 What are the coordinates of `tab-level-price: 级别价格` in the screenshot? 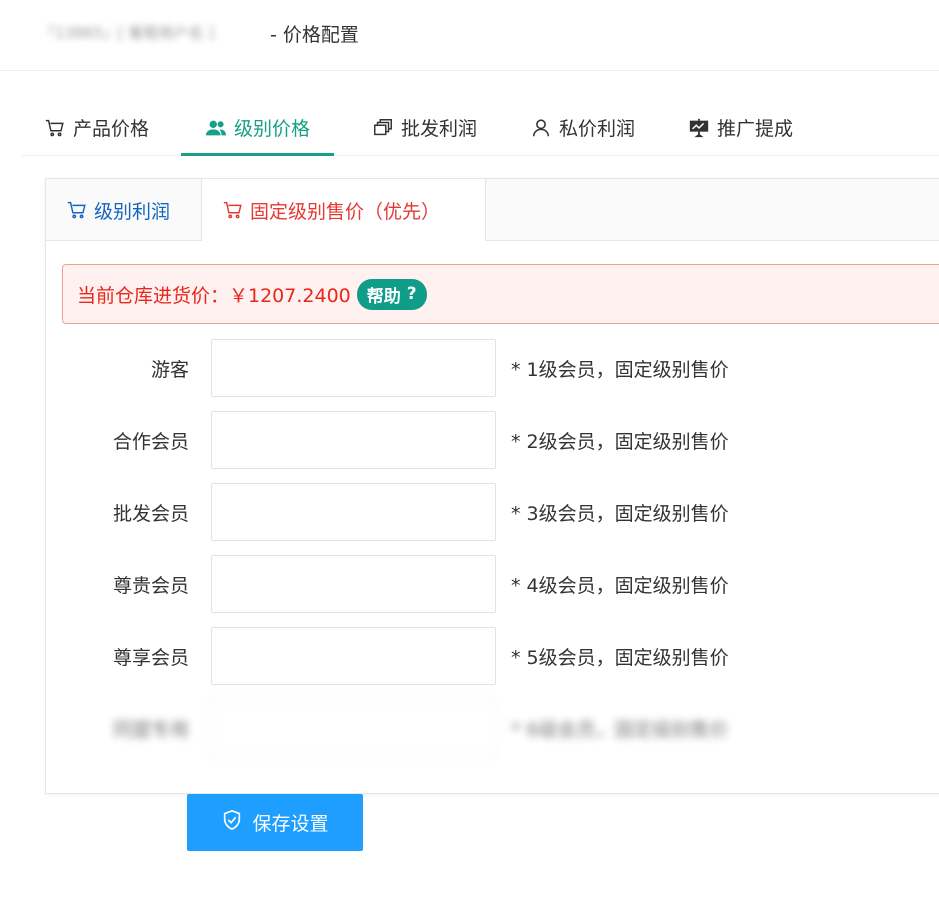 It's located at (258, 128).